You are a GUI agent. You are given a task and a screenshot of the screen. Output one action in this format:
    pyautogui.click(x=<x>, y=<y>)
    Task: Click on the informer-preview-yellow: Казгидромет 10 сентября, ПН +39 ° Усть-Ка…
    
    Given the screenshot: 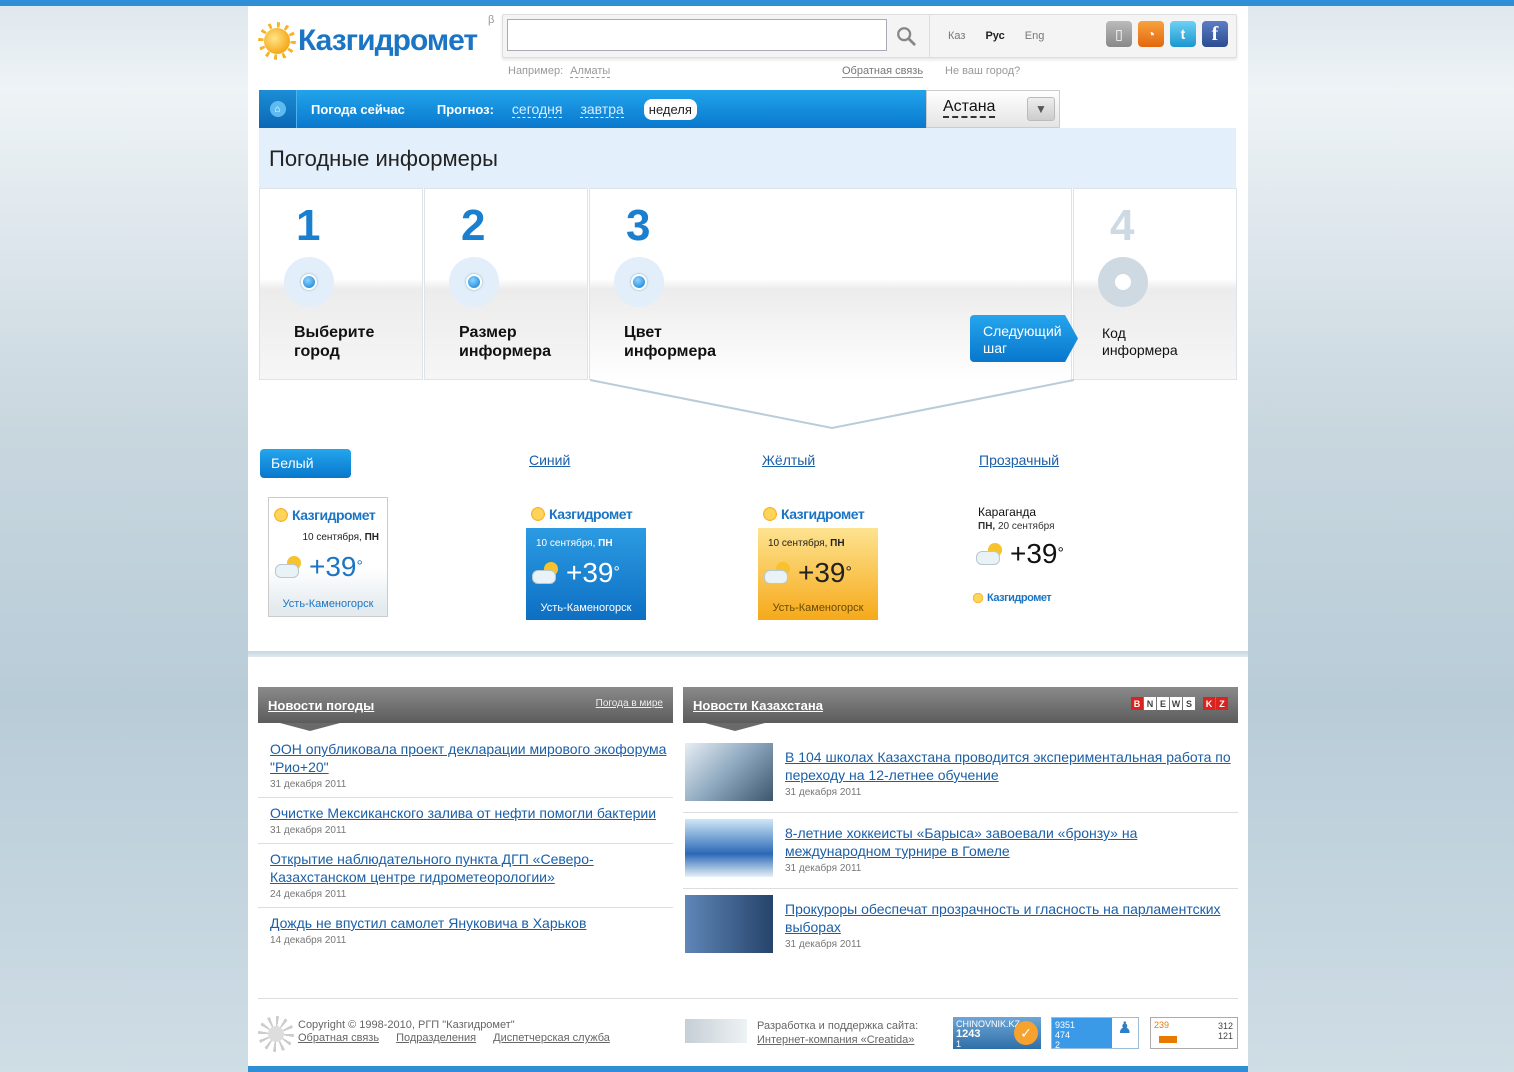 What is the action you would take?
    pyautogui.click(x=818, y=560)
    